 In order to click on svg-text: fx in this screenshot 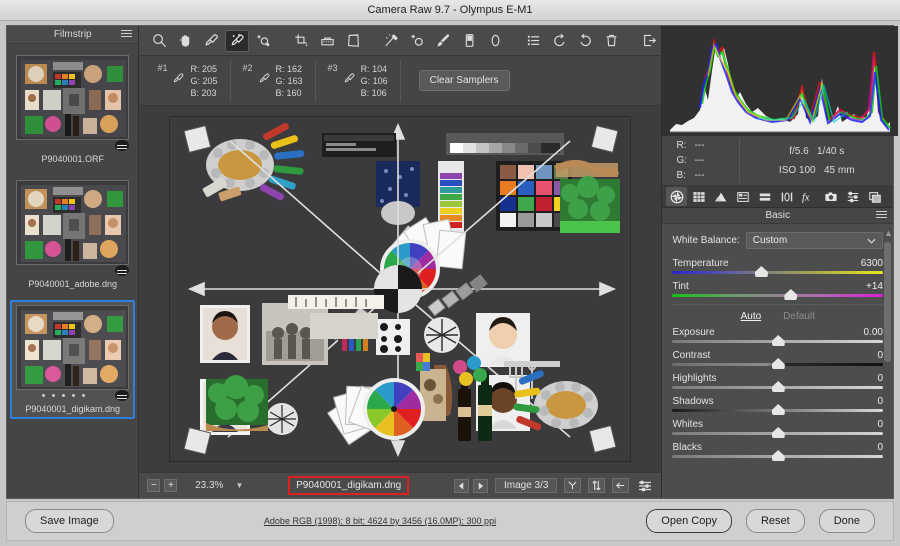, I will do `click(806, 197)`.